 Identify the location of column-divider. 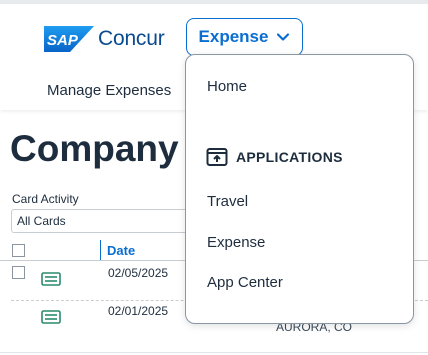
(100, 250).